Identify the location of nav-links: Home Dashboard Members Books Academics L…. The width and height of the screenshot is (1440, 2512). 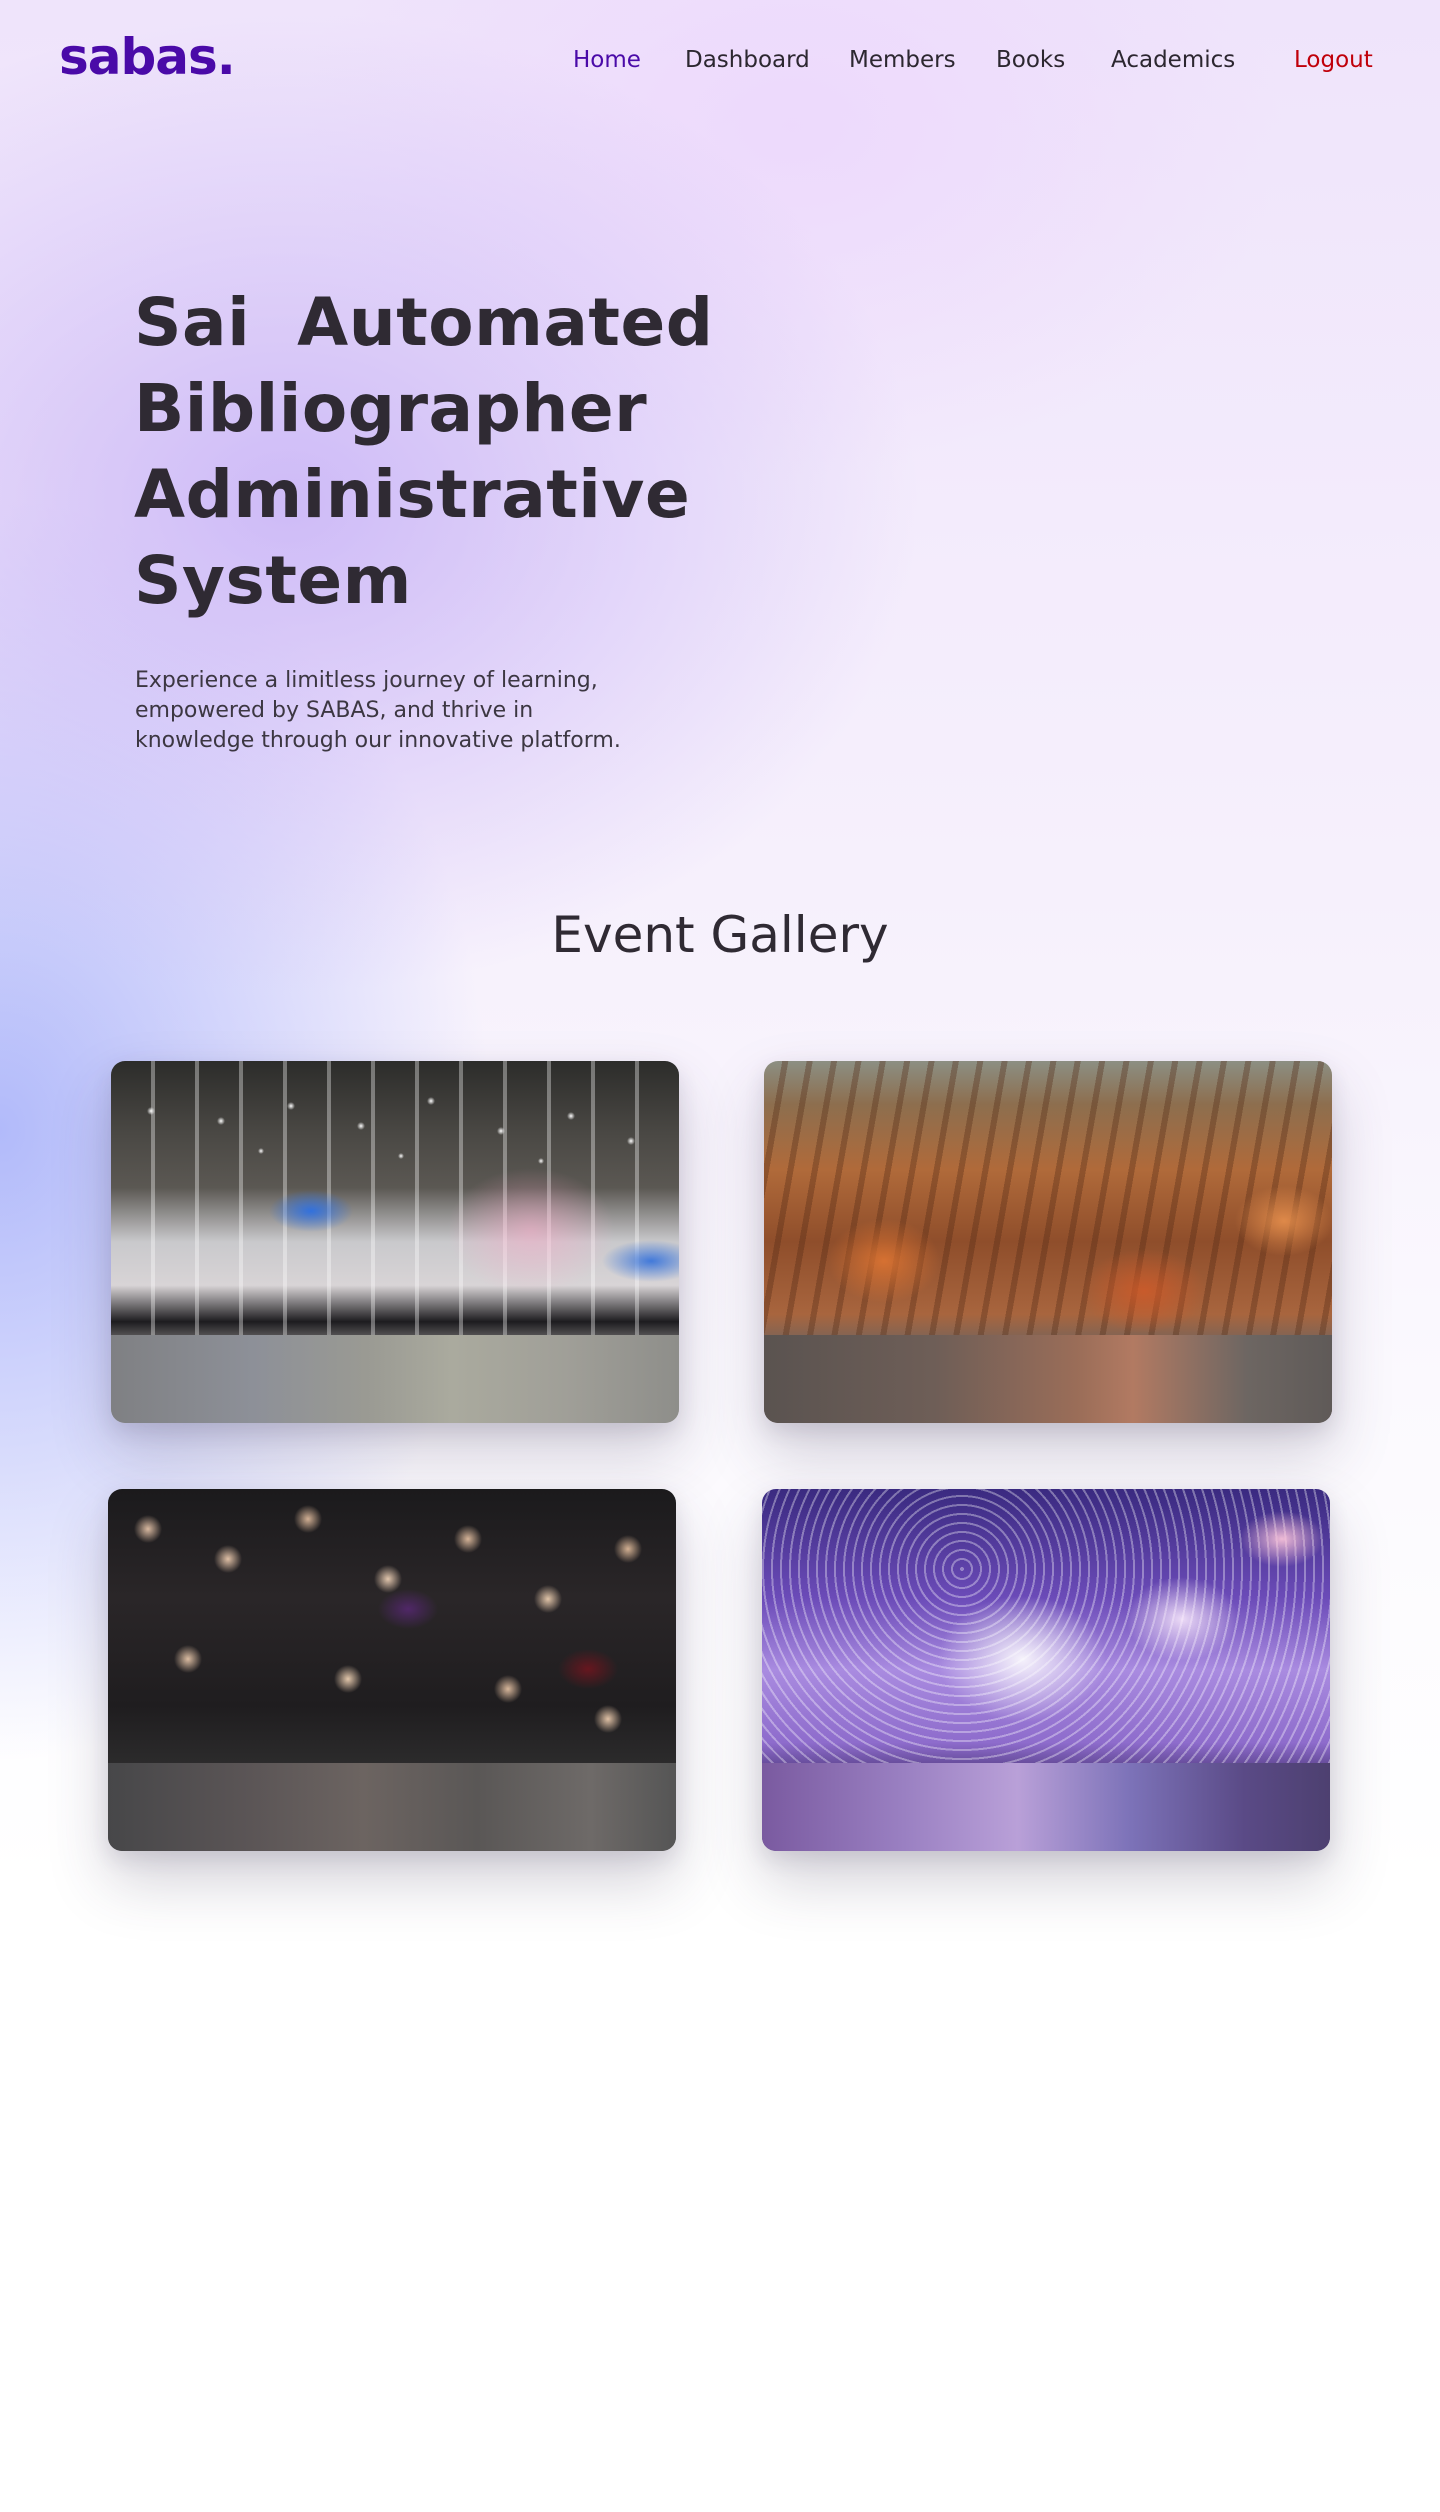
(720, 60).